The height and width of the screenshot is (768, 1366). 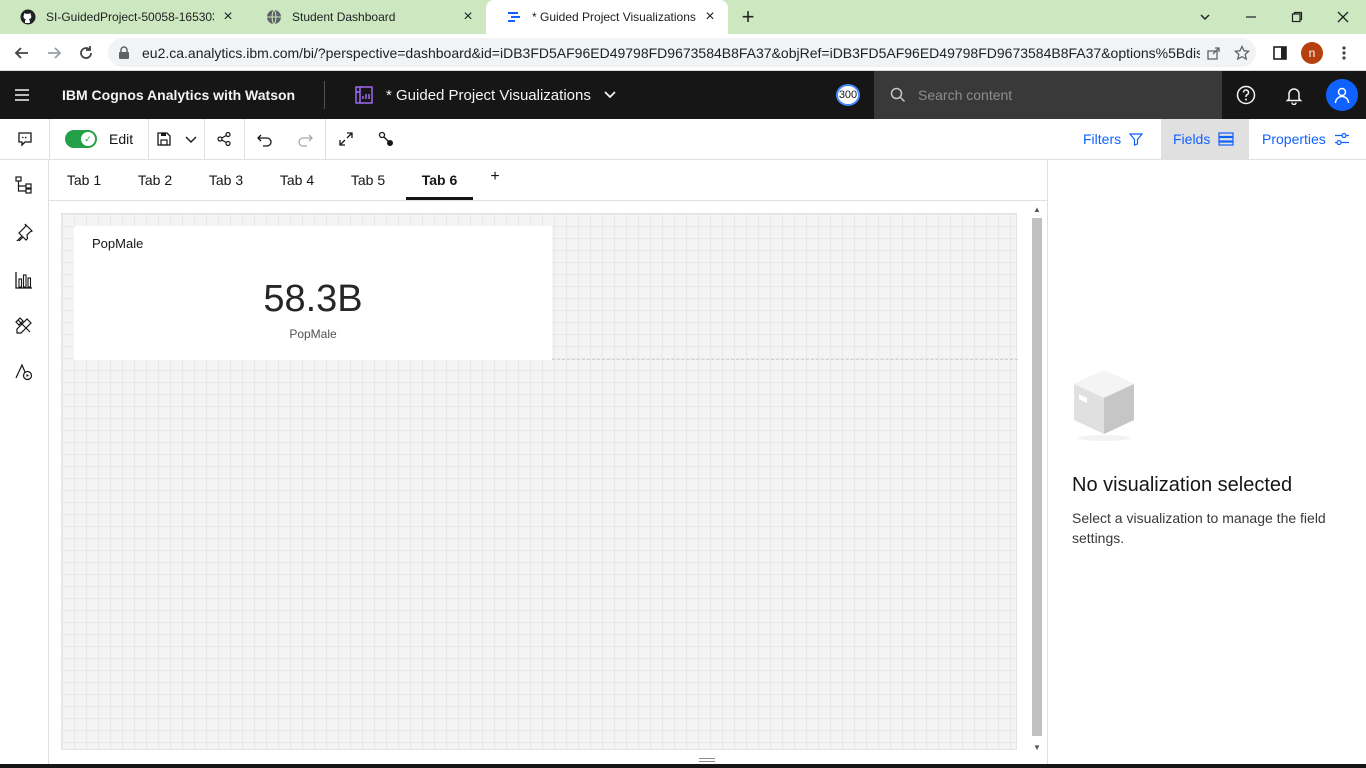 What do you see at coordinates (1037, 748) in the screenshot?
I see `scroll-down-icon: ▼` at bounding box center [1037, 748].